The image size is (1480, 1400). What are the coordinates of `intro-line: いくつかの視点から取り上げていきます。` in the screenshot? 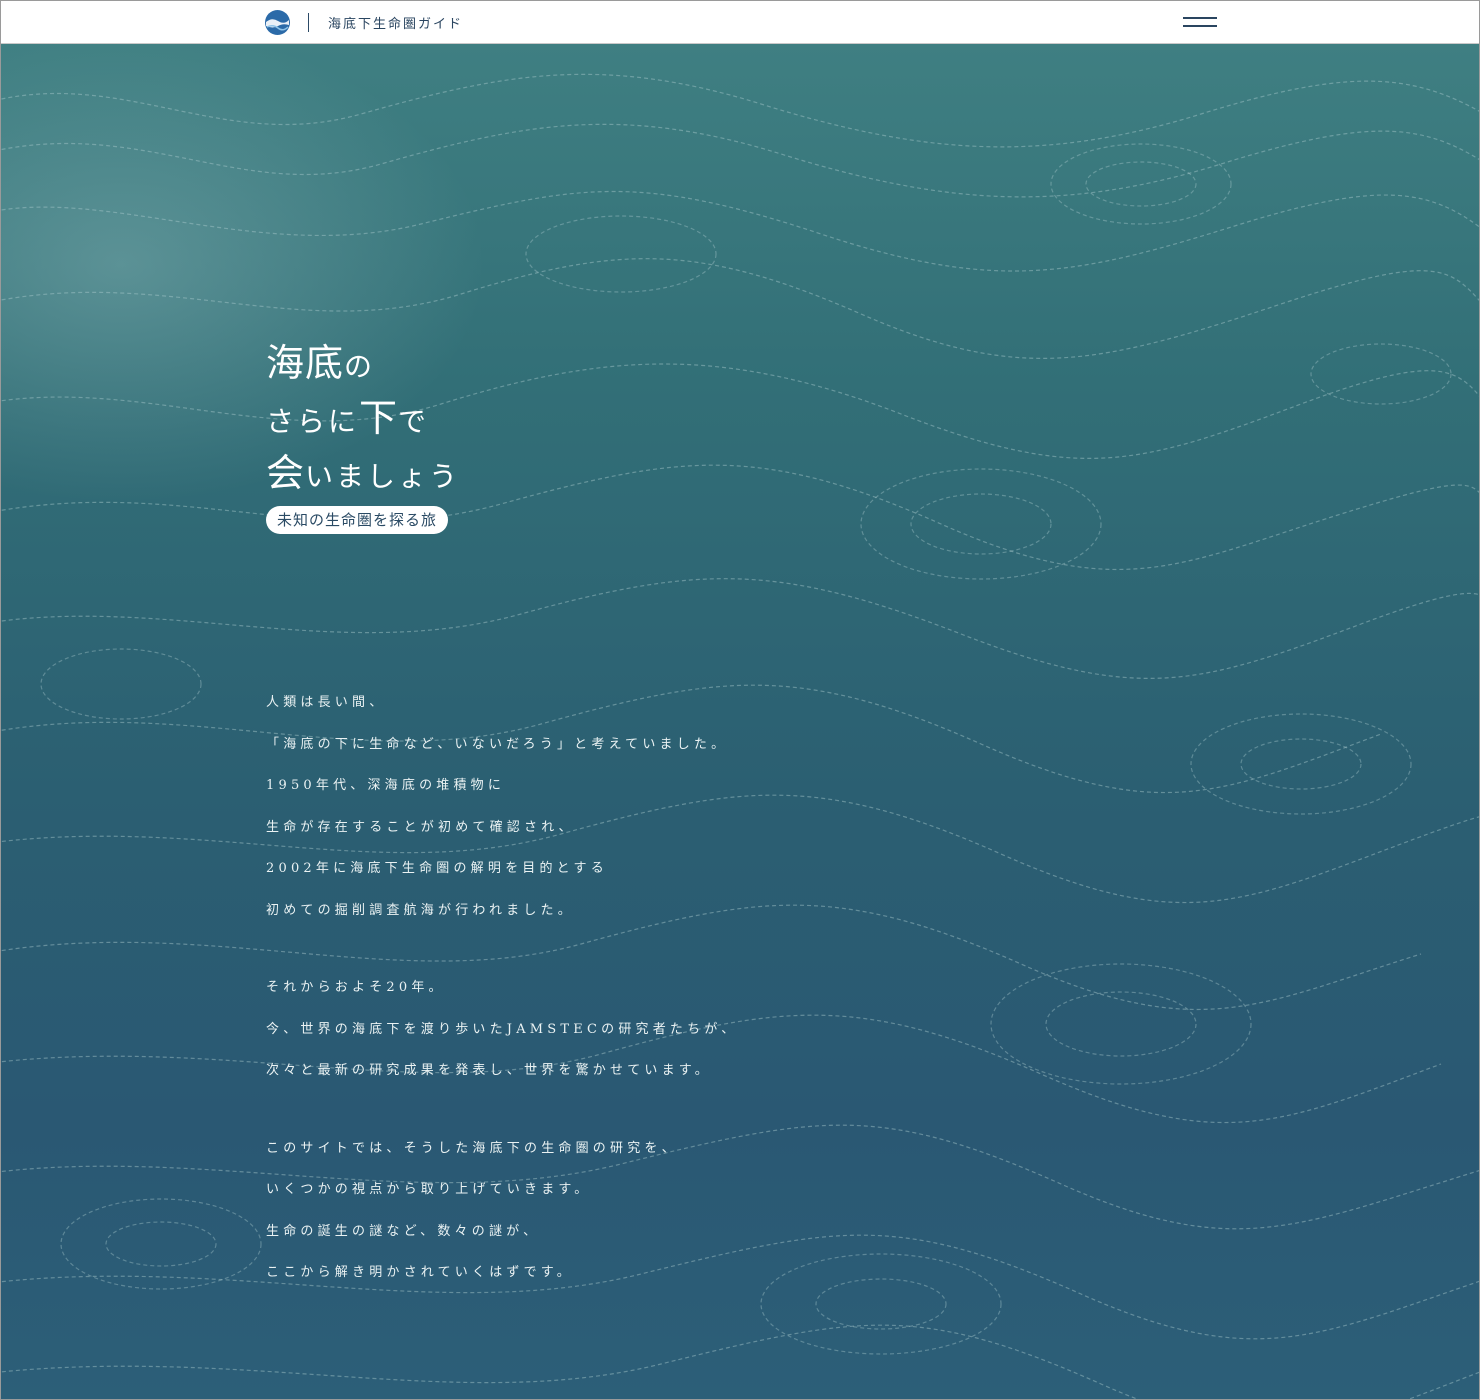 It's located at (429, 1189).